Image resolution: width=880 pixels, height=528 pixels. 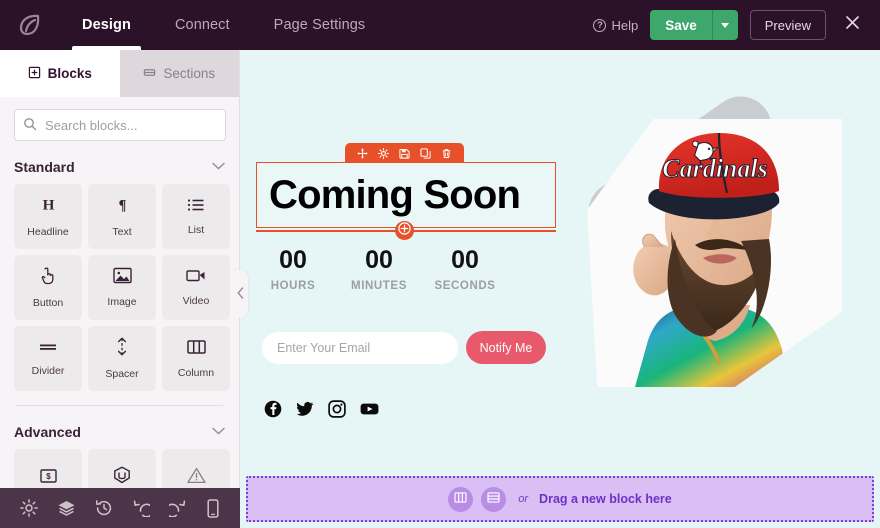 I want to click on tab-sections-label: Sections, so click(x=189, y=73).